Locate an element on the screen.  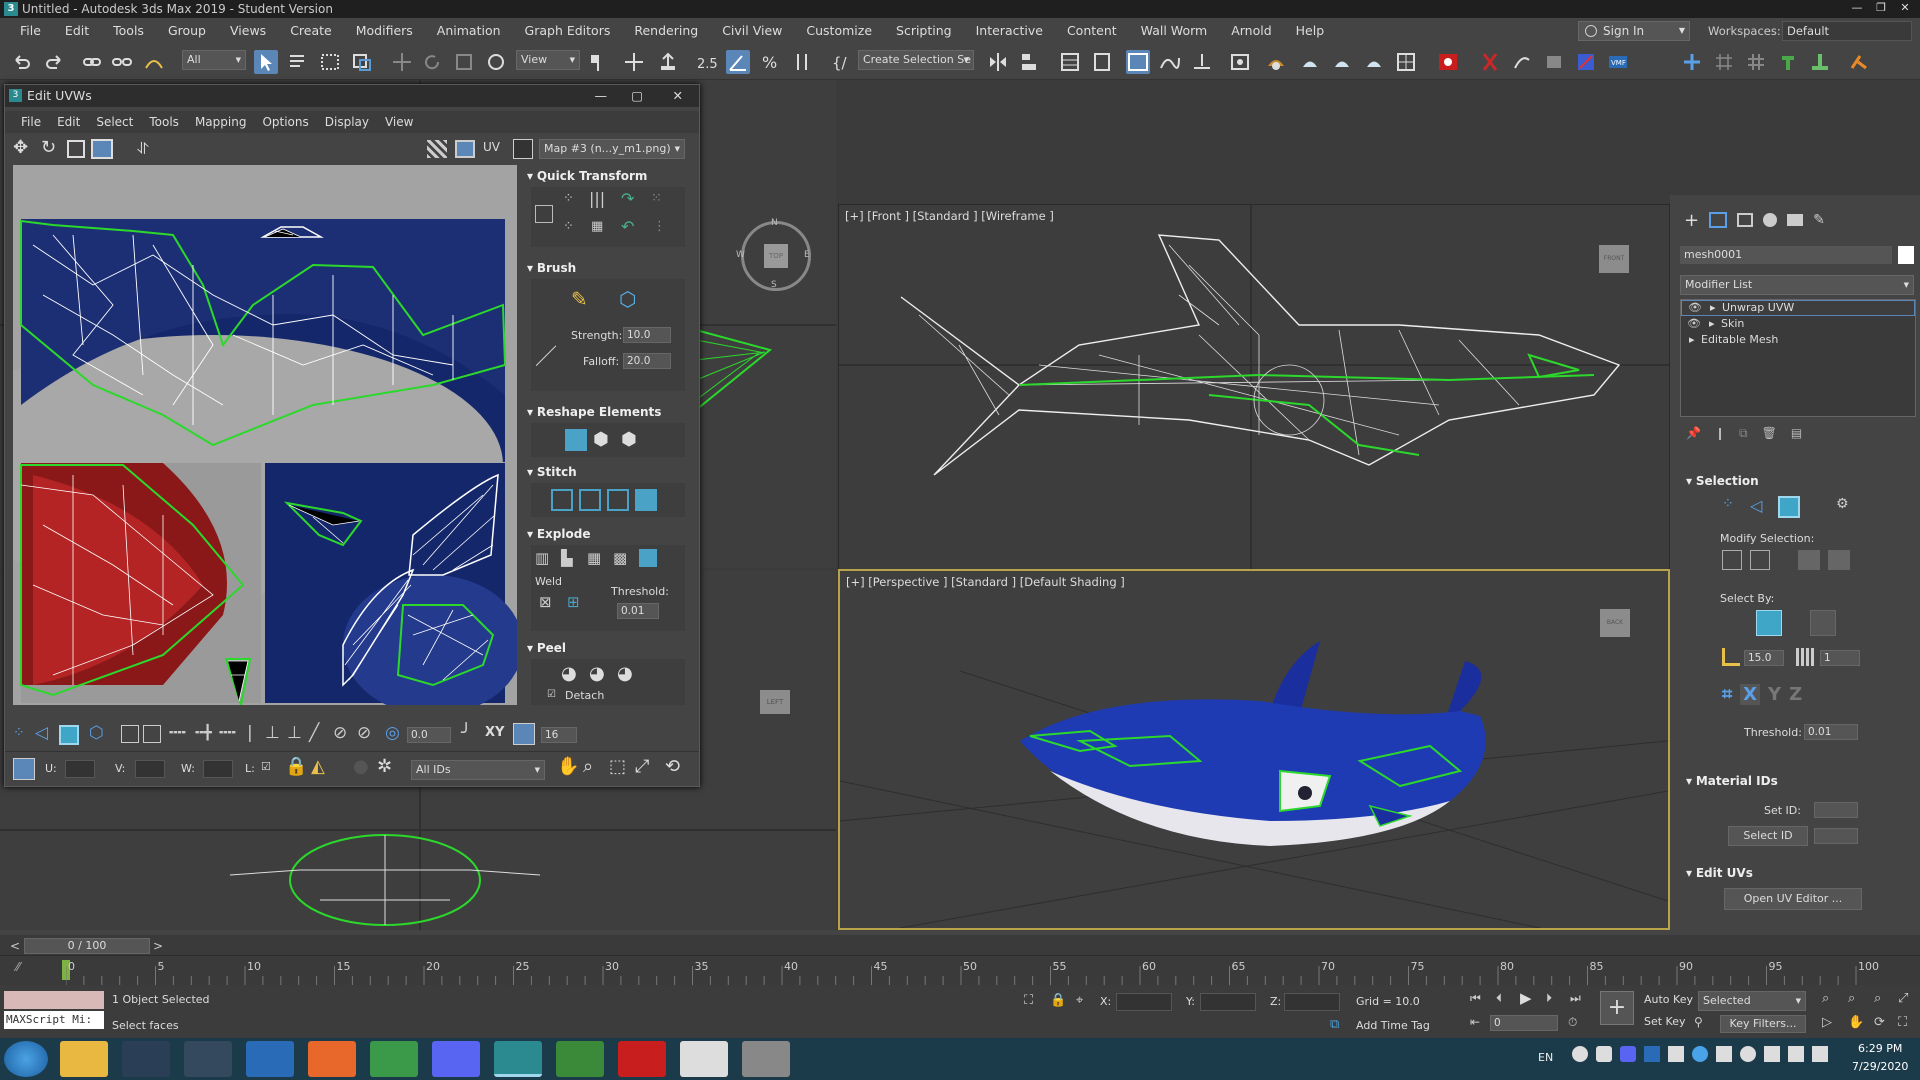
ring-selection-icon is located at coordinates (1839, 560).